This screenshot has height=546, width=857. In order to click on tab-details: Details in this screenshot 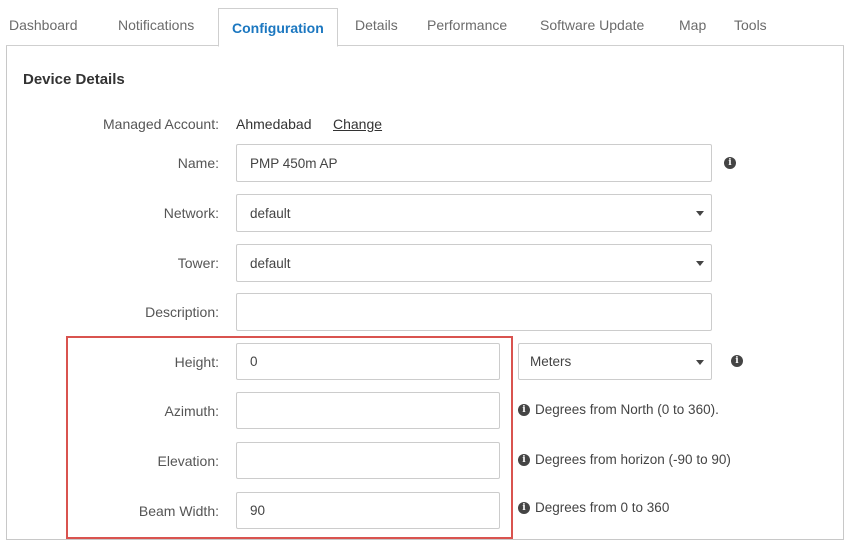, I will do `click(376, 25)`.